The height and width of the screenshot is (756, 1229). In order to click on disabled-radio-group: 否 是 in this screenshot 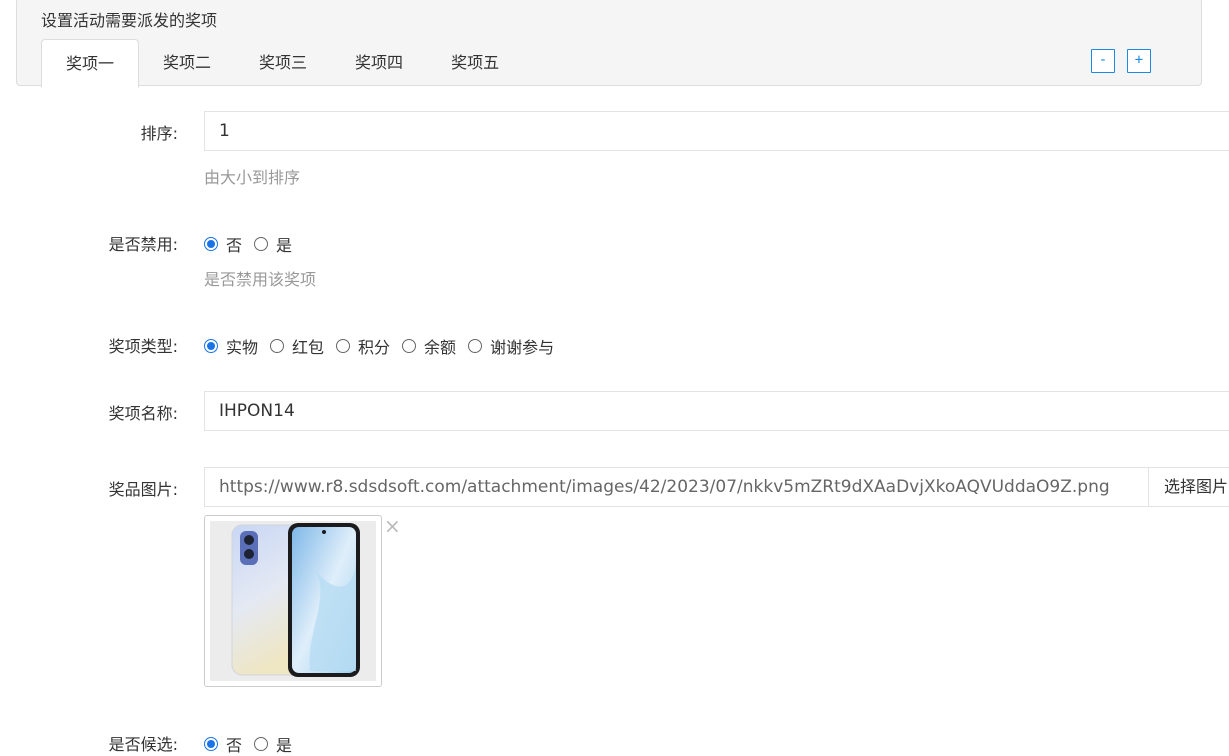, I will do `click(254, 244)`.